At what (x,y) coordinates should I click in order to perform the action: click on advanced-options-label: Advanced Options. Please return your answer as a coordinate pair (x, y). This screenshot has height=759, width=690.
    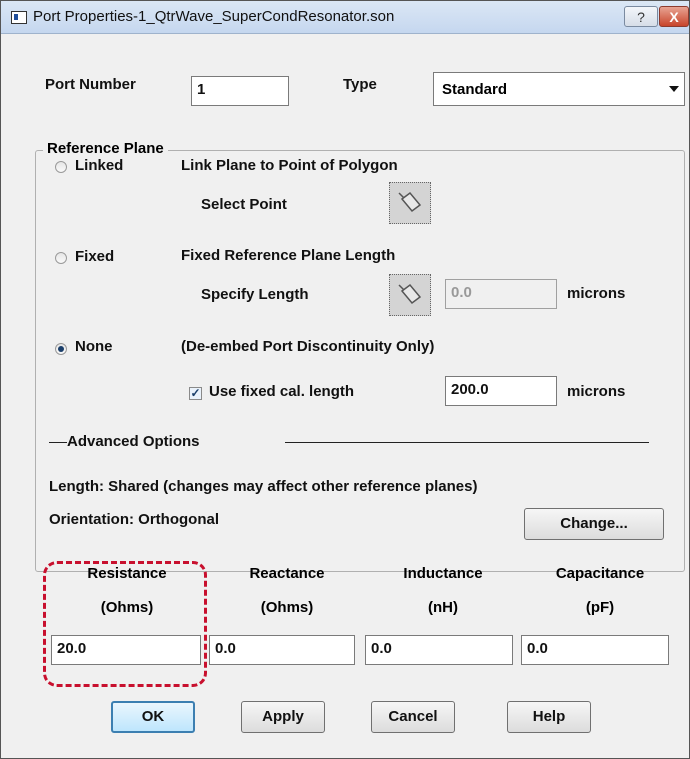
    Looking at the image, I should click on (133, 441).